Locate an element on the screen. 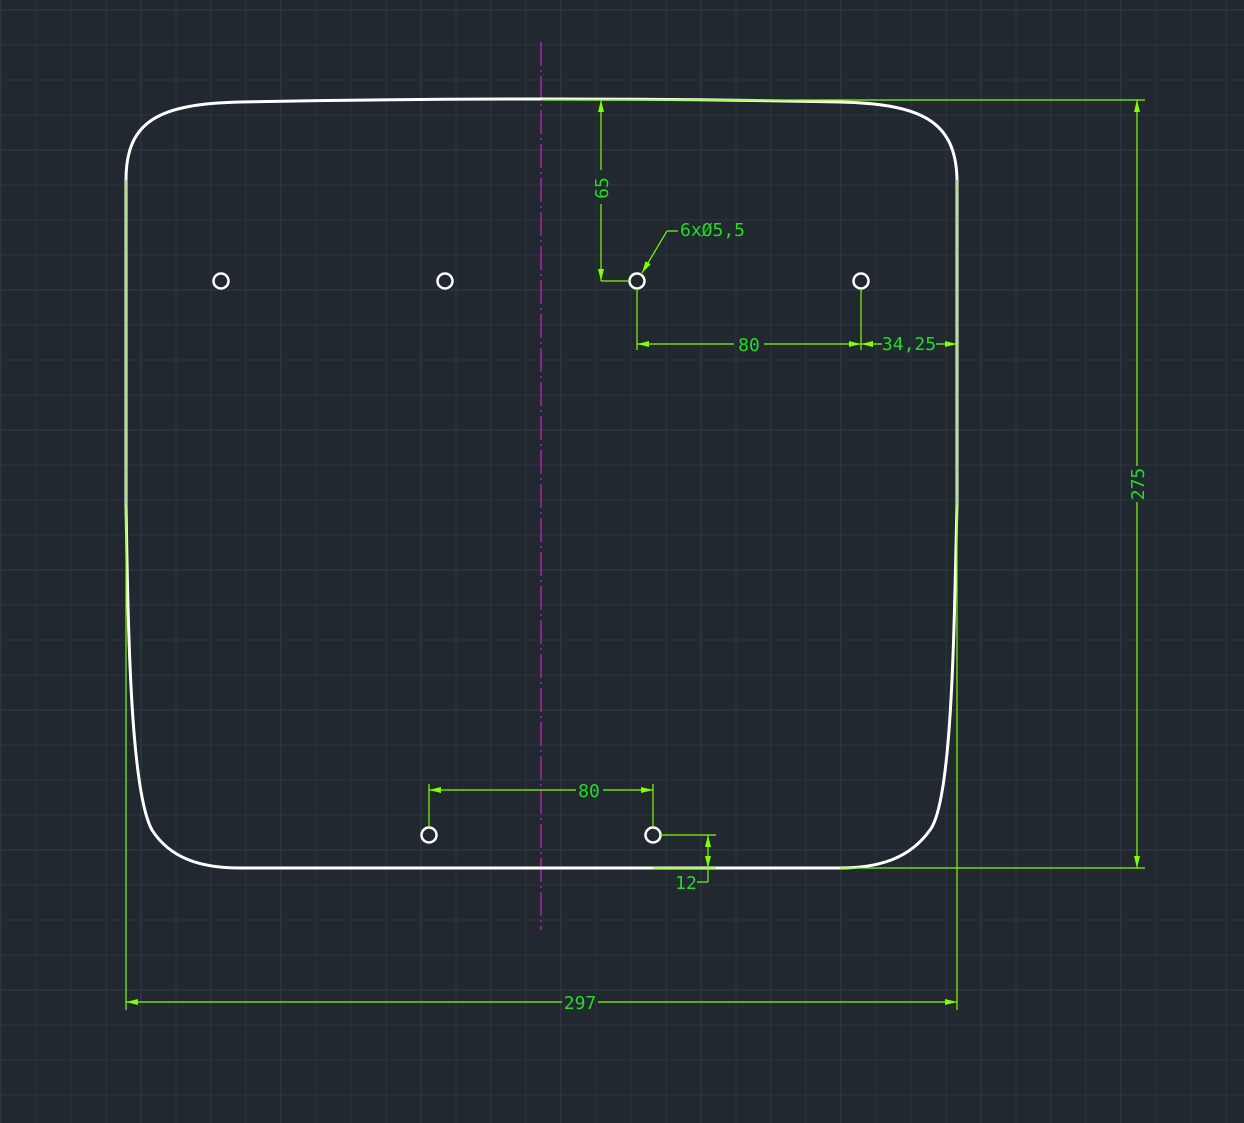 Image resolution: width=1244 pixels, height=1123 pixels. dimension-label-65: 65 is located at coordinates (602, 188).